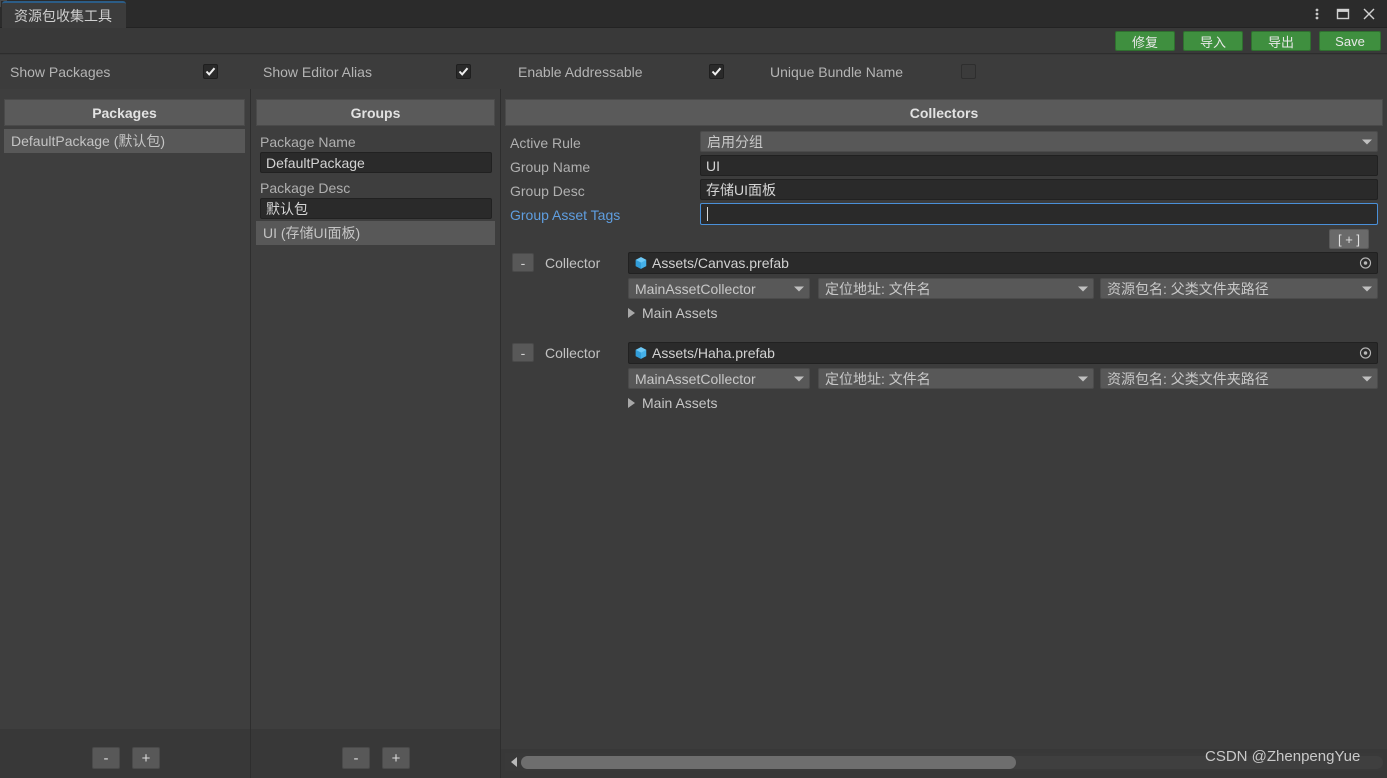  I want to click on main-assets-foldout-2: Main Assets, so click(672, 403).